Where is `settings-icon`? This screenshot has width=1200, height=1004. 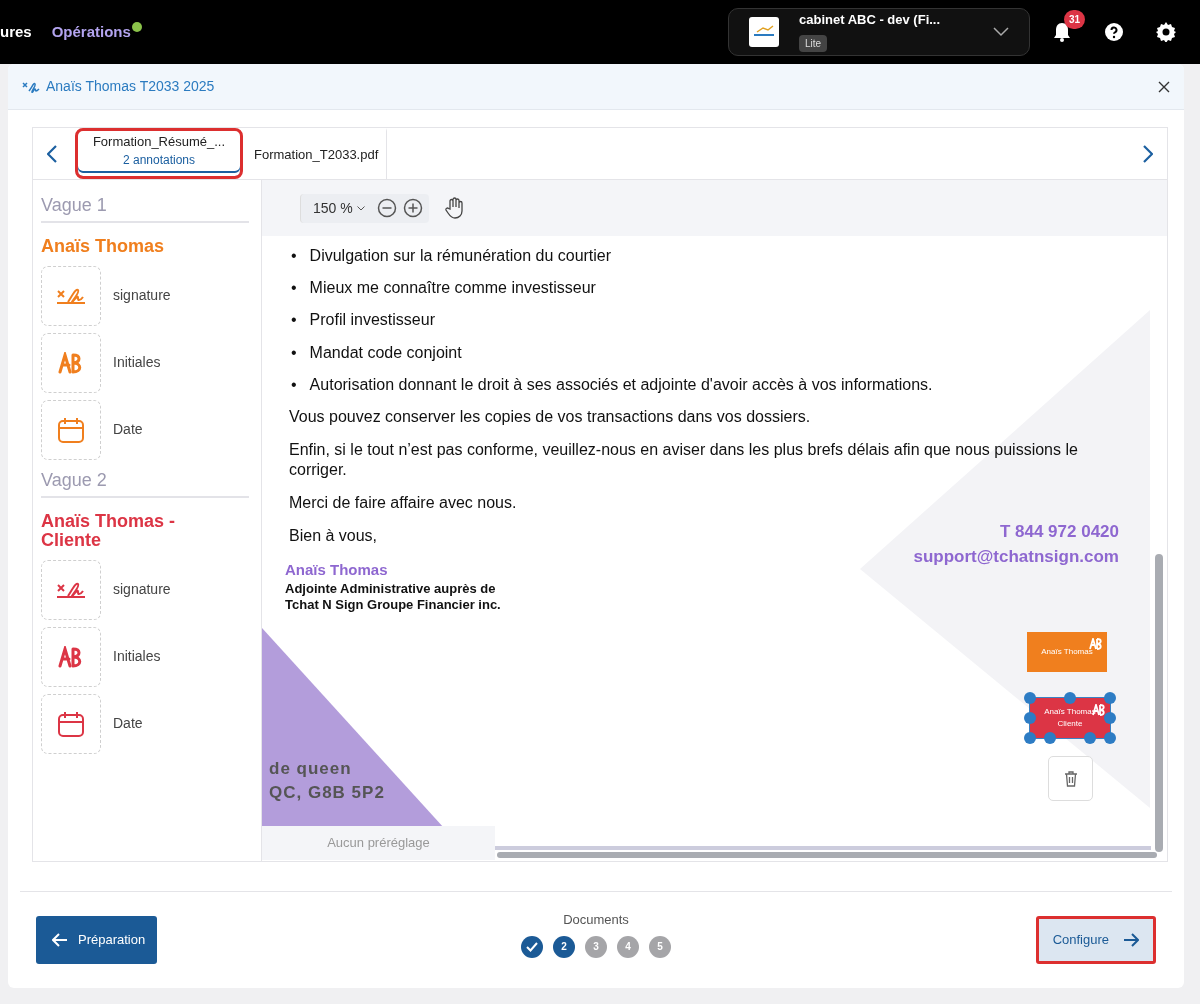
settings-icon is located at coordinates (1166, 32).